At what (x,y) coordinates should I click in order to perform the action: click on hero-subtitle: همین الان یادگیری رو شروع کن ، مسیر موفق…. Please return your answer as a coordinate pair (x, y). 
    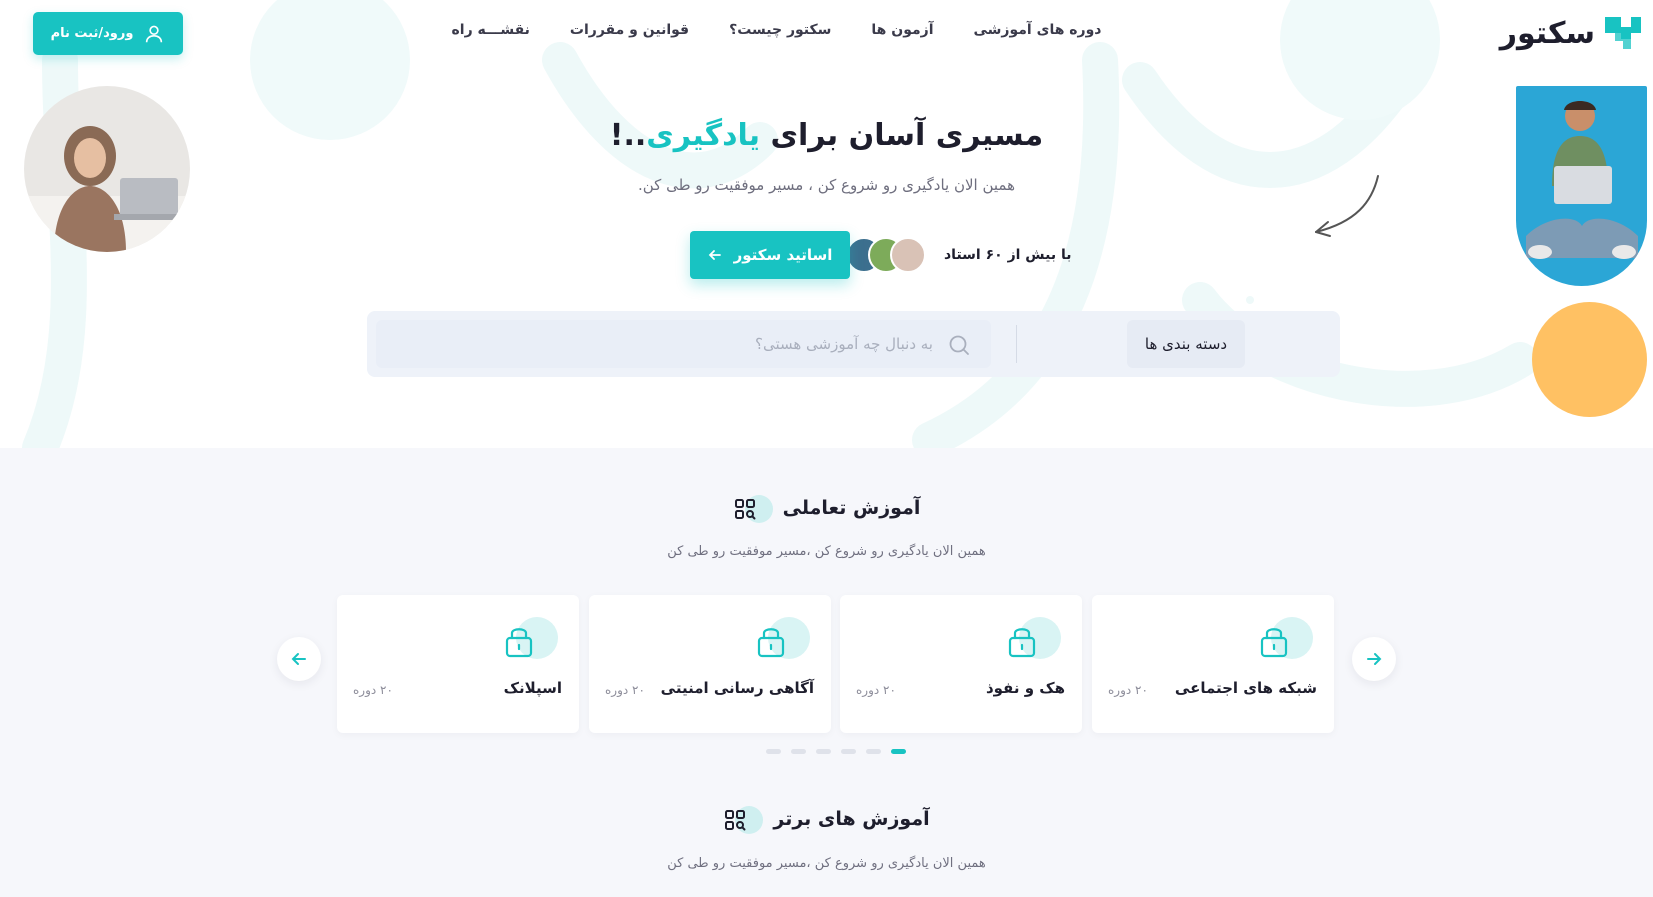
    Looking at the image, I should click on (826, 185).